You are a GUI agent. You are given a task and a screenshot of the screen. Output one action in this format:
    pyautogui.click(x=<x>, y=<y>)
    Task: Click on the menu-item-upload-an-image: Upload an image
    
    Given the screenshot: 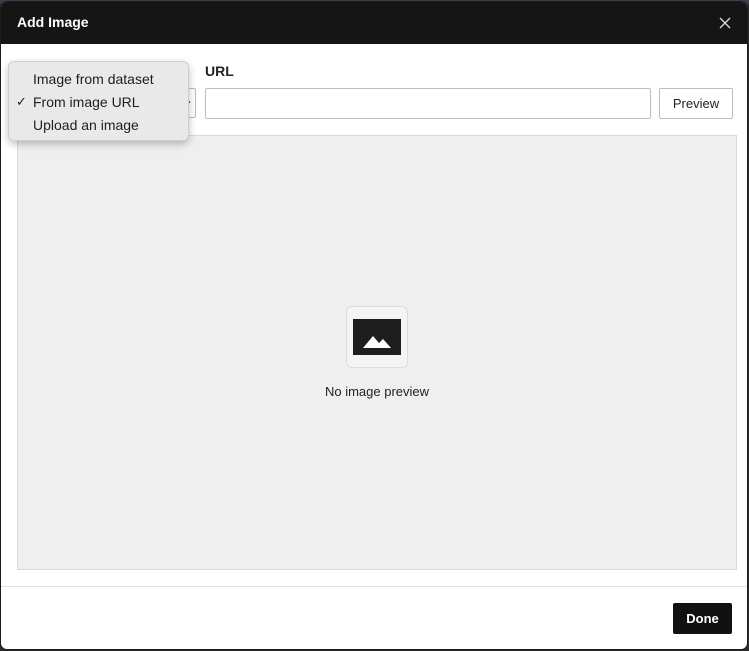 What is the action you would take?
    pyautogui.click(x=98, y=125)
    